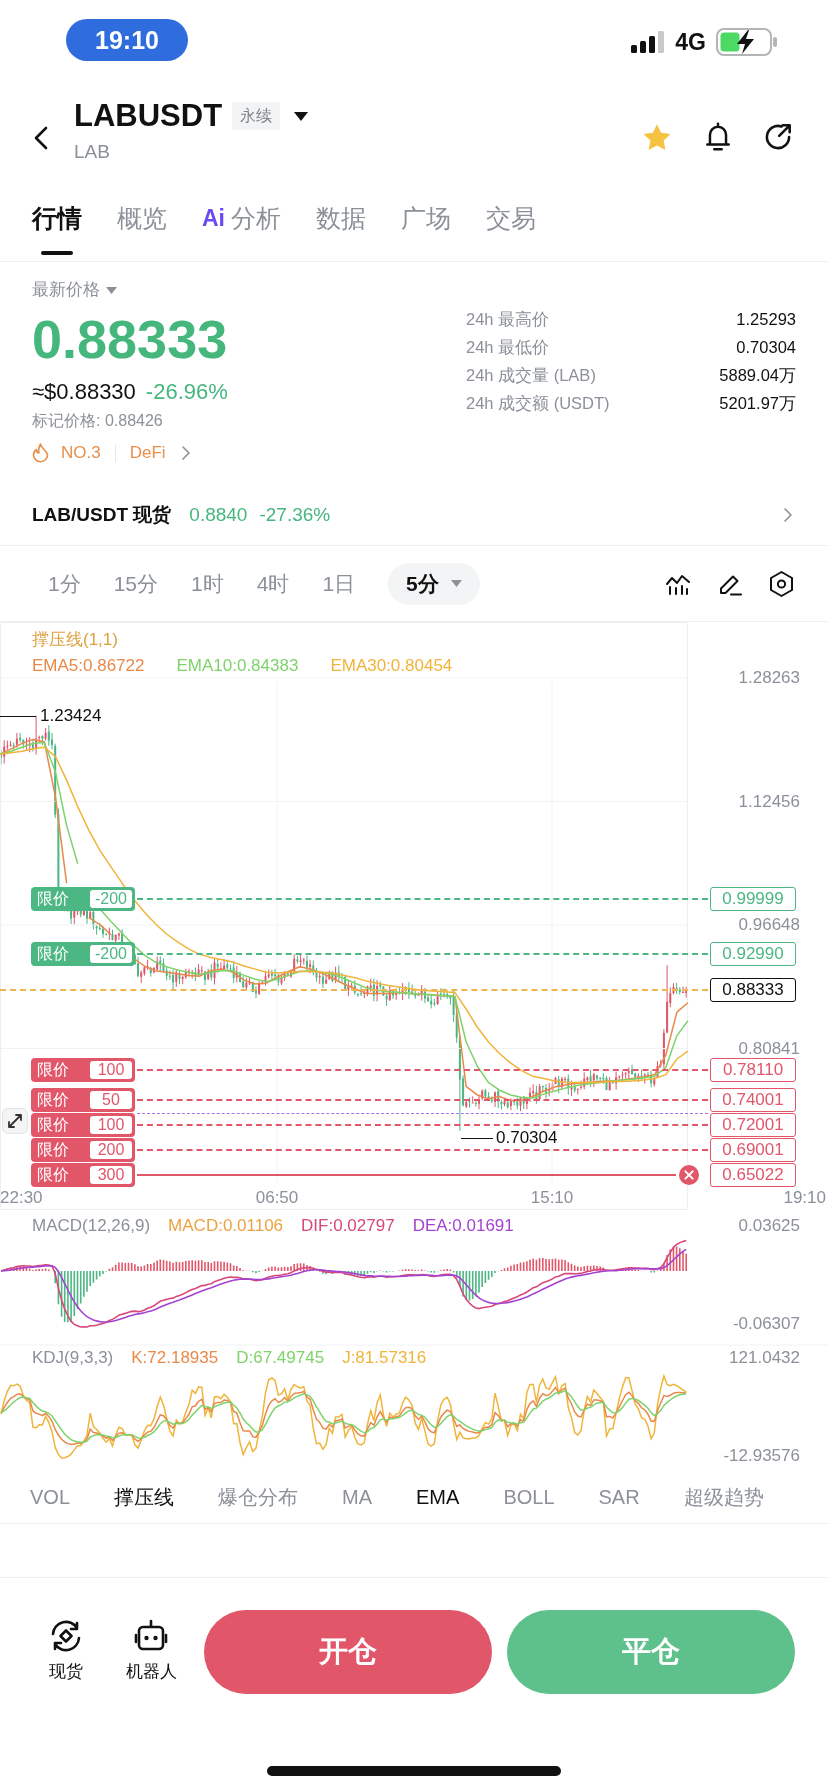 The image size is (828, 1792). I want to click on order-quantity: 200, so click(111, 1150).